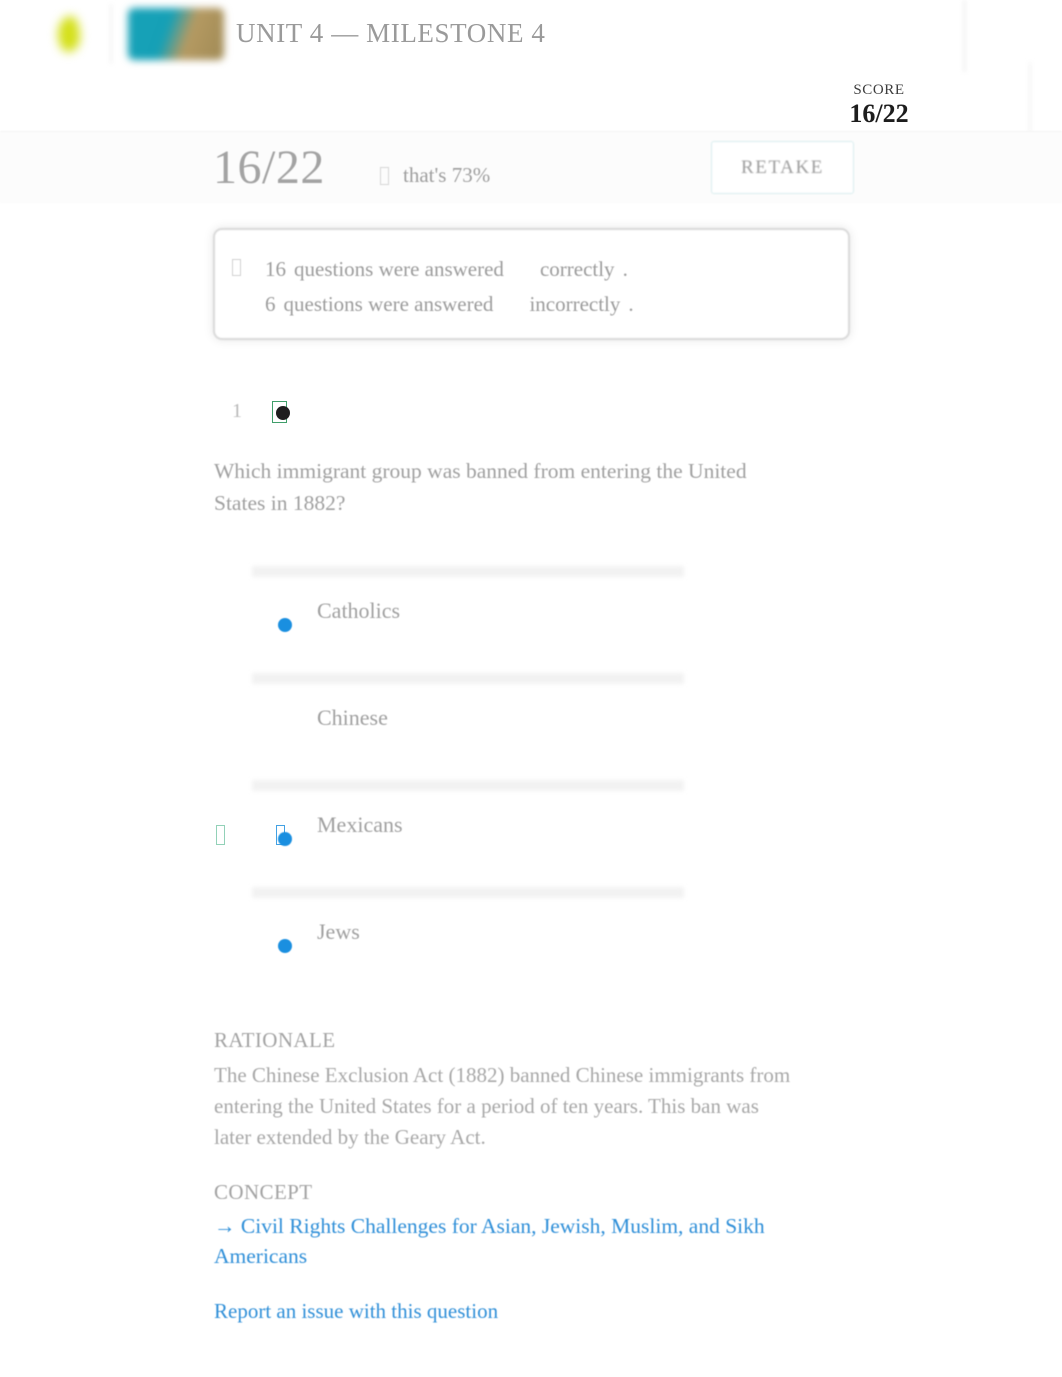 This screenshot has width=1062, height=1377. I want to click on score-panel: SCORE 16/22, so click(879, 105).